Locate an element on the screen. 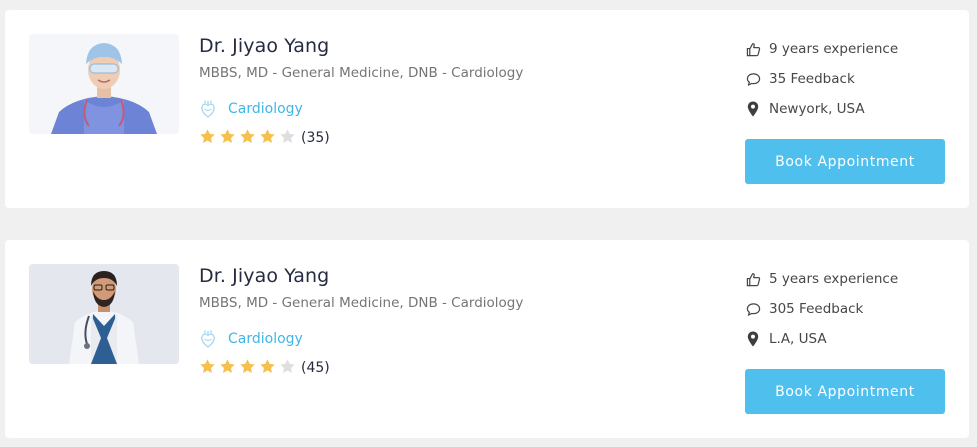  experience-row: 9 years experience is located at coordinates (850, 49).